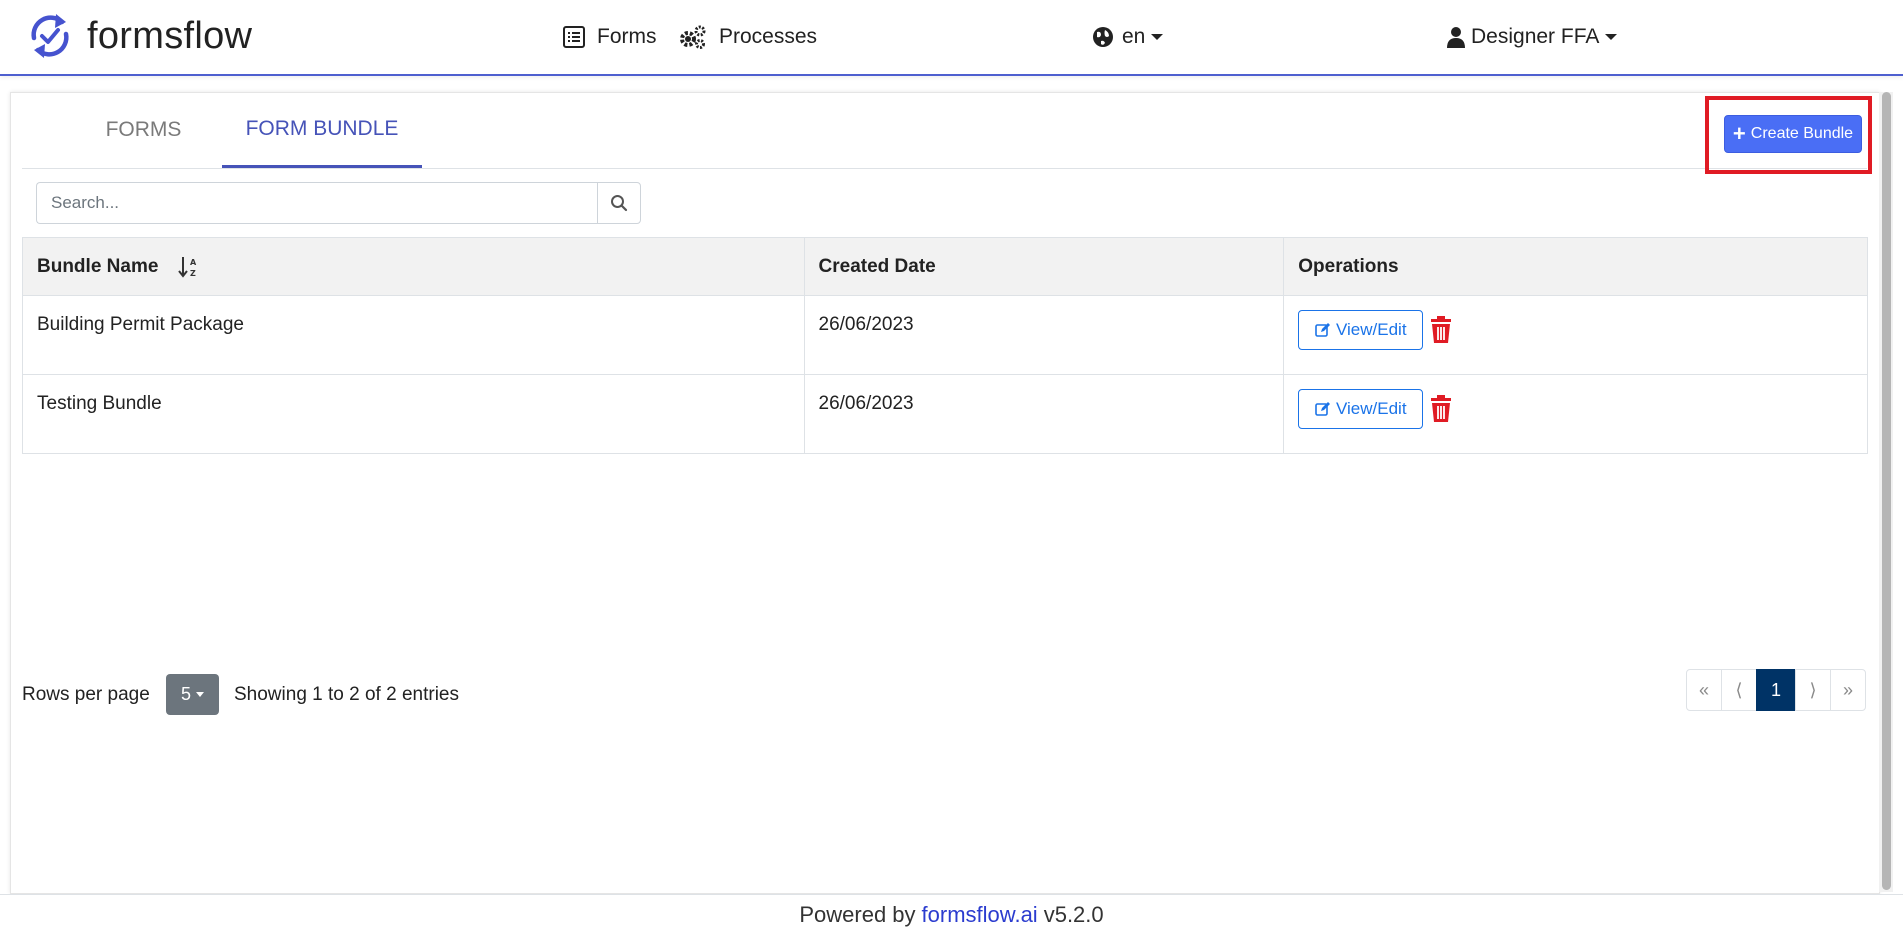 The image size is (1903, 934). I want to click on page-footer: Powered by formsflow.ai v5.2.0, so click(951, 914).